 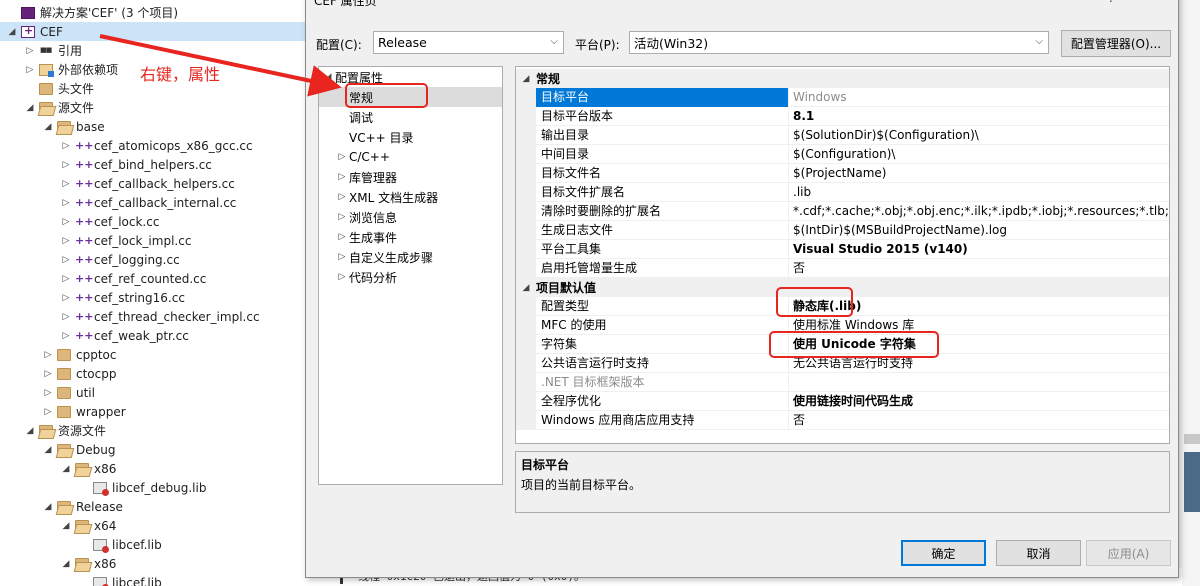 I want to click on tree-item: ▷ ++ cef_string16.cc, so click(x=153, y=297).